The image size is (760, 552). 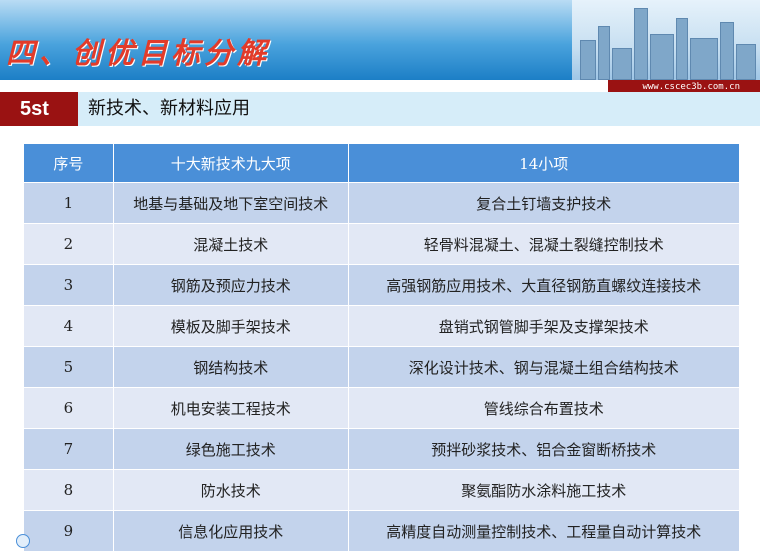 What do you see at coordinates (68, 531) in the screenshot?
I see `cell-index: 9` at bounding box center [68, 531].